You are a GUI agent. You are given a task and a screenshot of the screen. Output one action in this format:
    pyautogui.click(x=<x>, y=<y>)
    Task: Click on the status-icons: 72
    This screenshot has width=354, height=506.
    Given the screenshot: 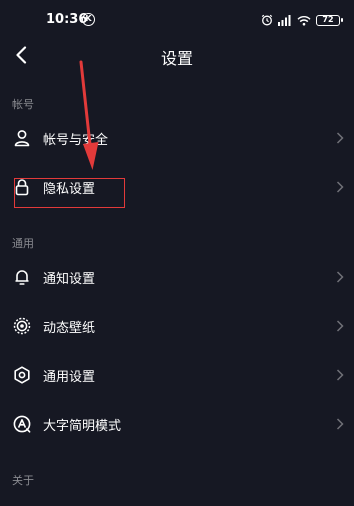 What is the action you would take?
    pyautogui.click(x=302, y=20)
    